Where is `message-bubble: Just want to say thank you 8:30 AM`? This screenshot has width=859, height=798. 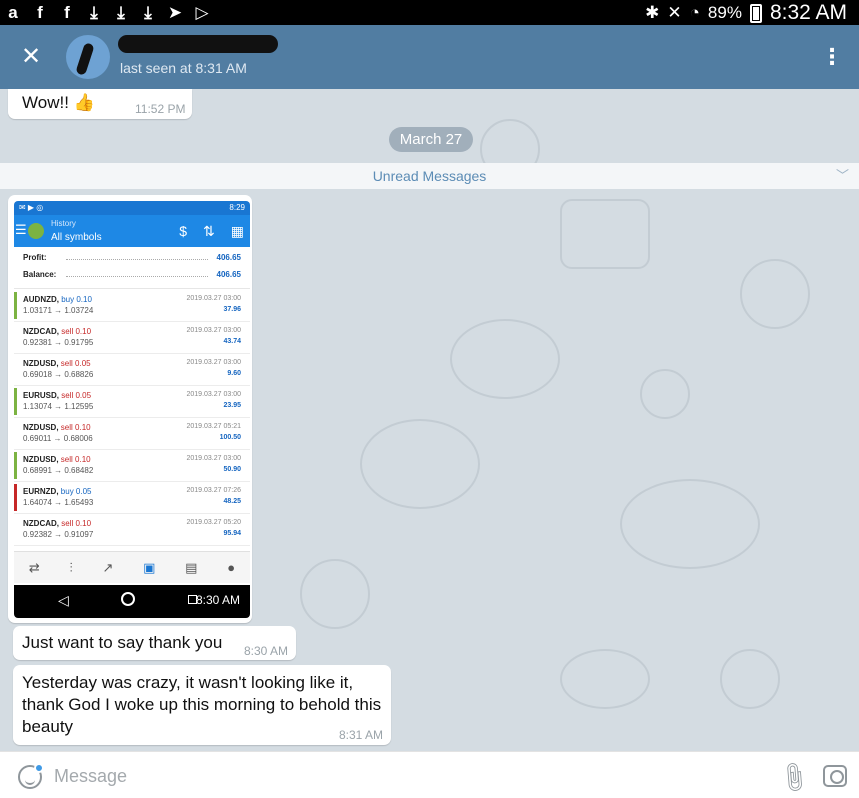
message-bubble: Just want to say thank you 8:30 AM is located at coordinates (154, 643).